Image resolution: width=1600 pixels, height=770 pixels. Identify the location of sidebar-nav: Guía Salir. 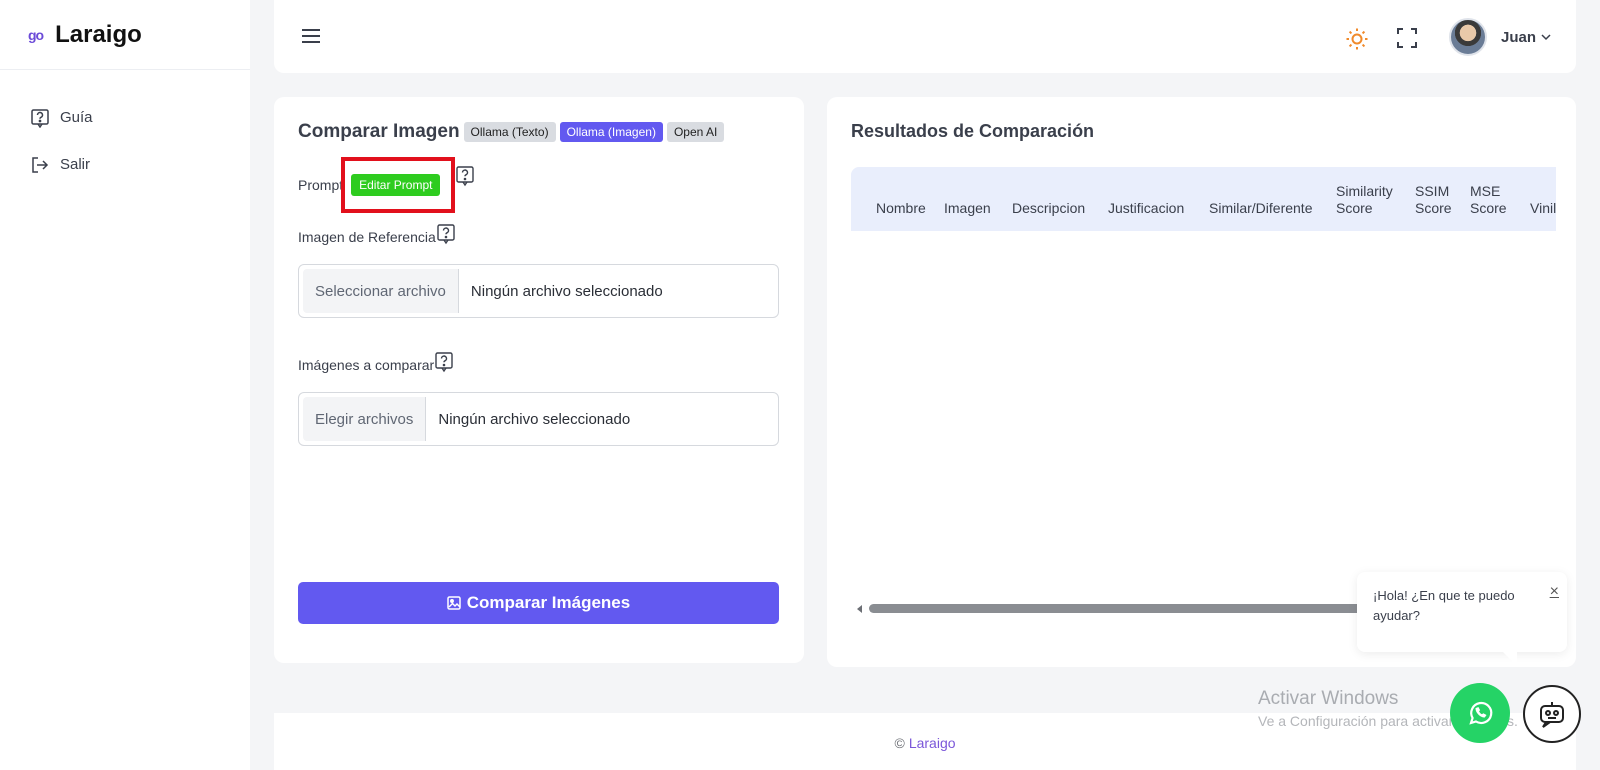
(125, 129).